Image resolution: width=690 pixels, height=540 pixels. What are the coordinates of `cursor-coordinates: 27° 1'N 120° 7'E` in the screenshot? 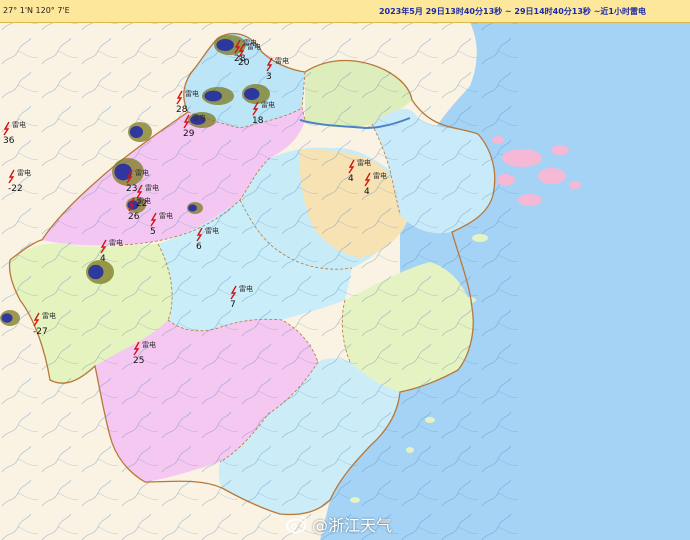 It's located at (36, 10).